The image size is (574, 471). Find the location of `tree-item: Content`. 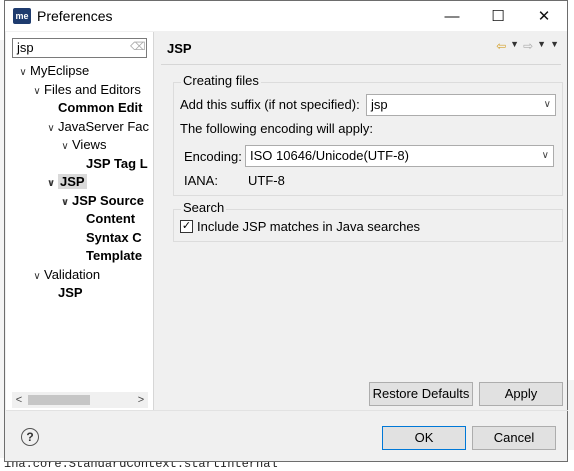

tree-item: Content is located at coordinates (103, 219).